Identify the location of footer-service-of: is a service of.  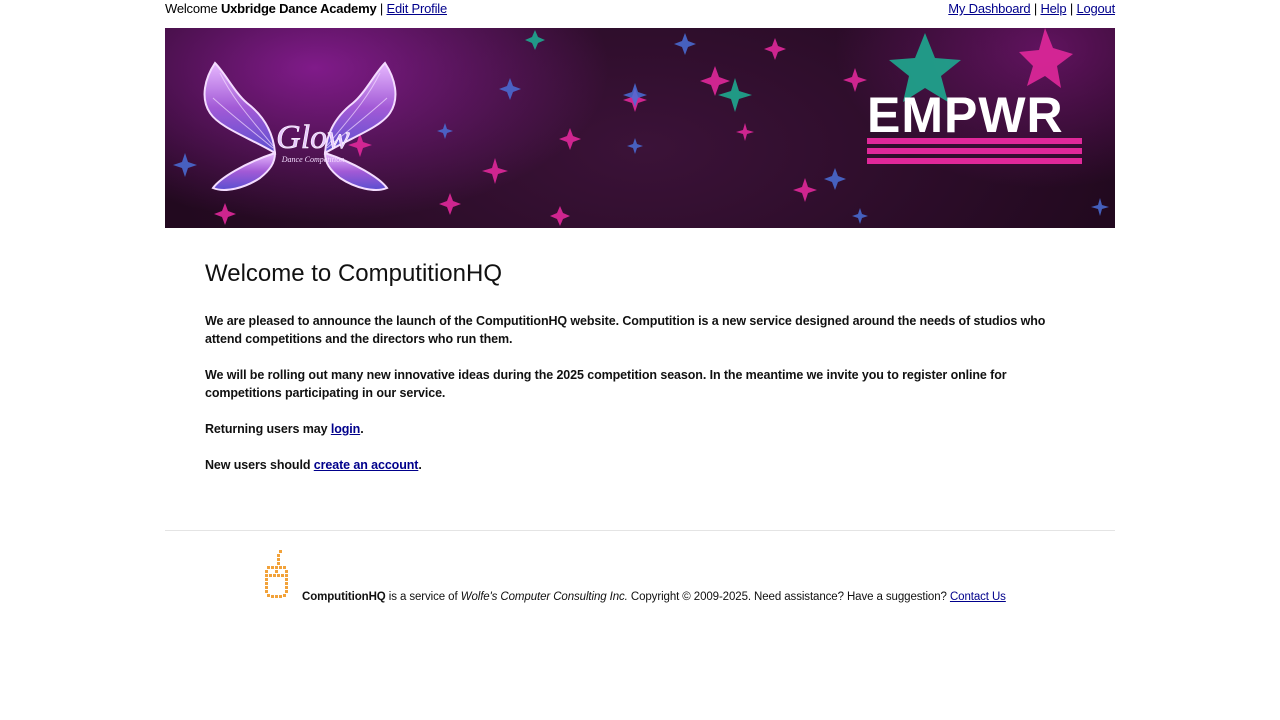
(423, 597).